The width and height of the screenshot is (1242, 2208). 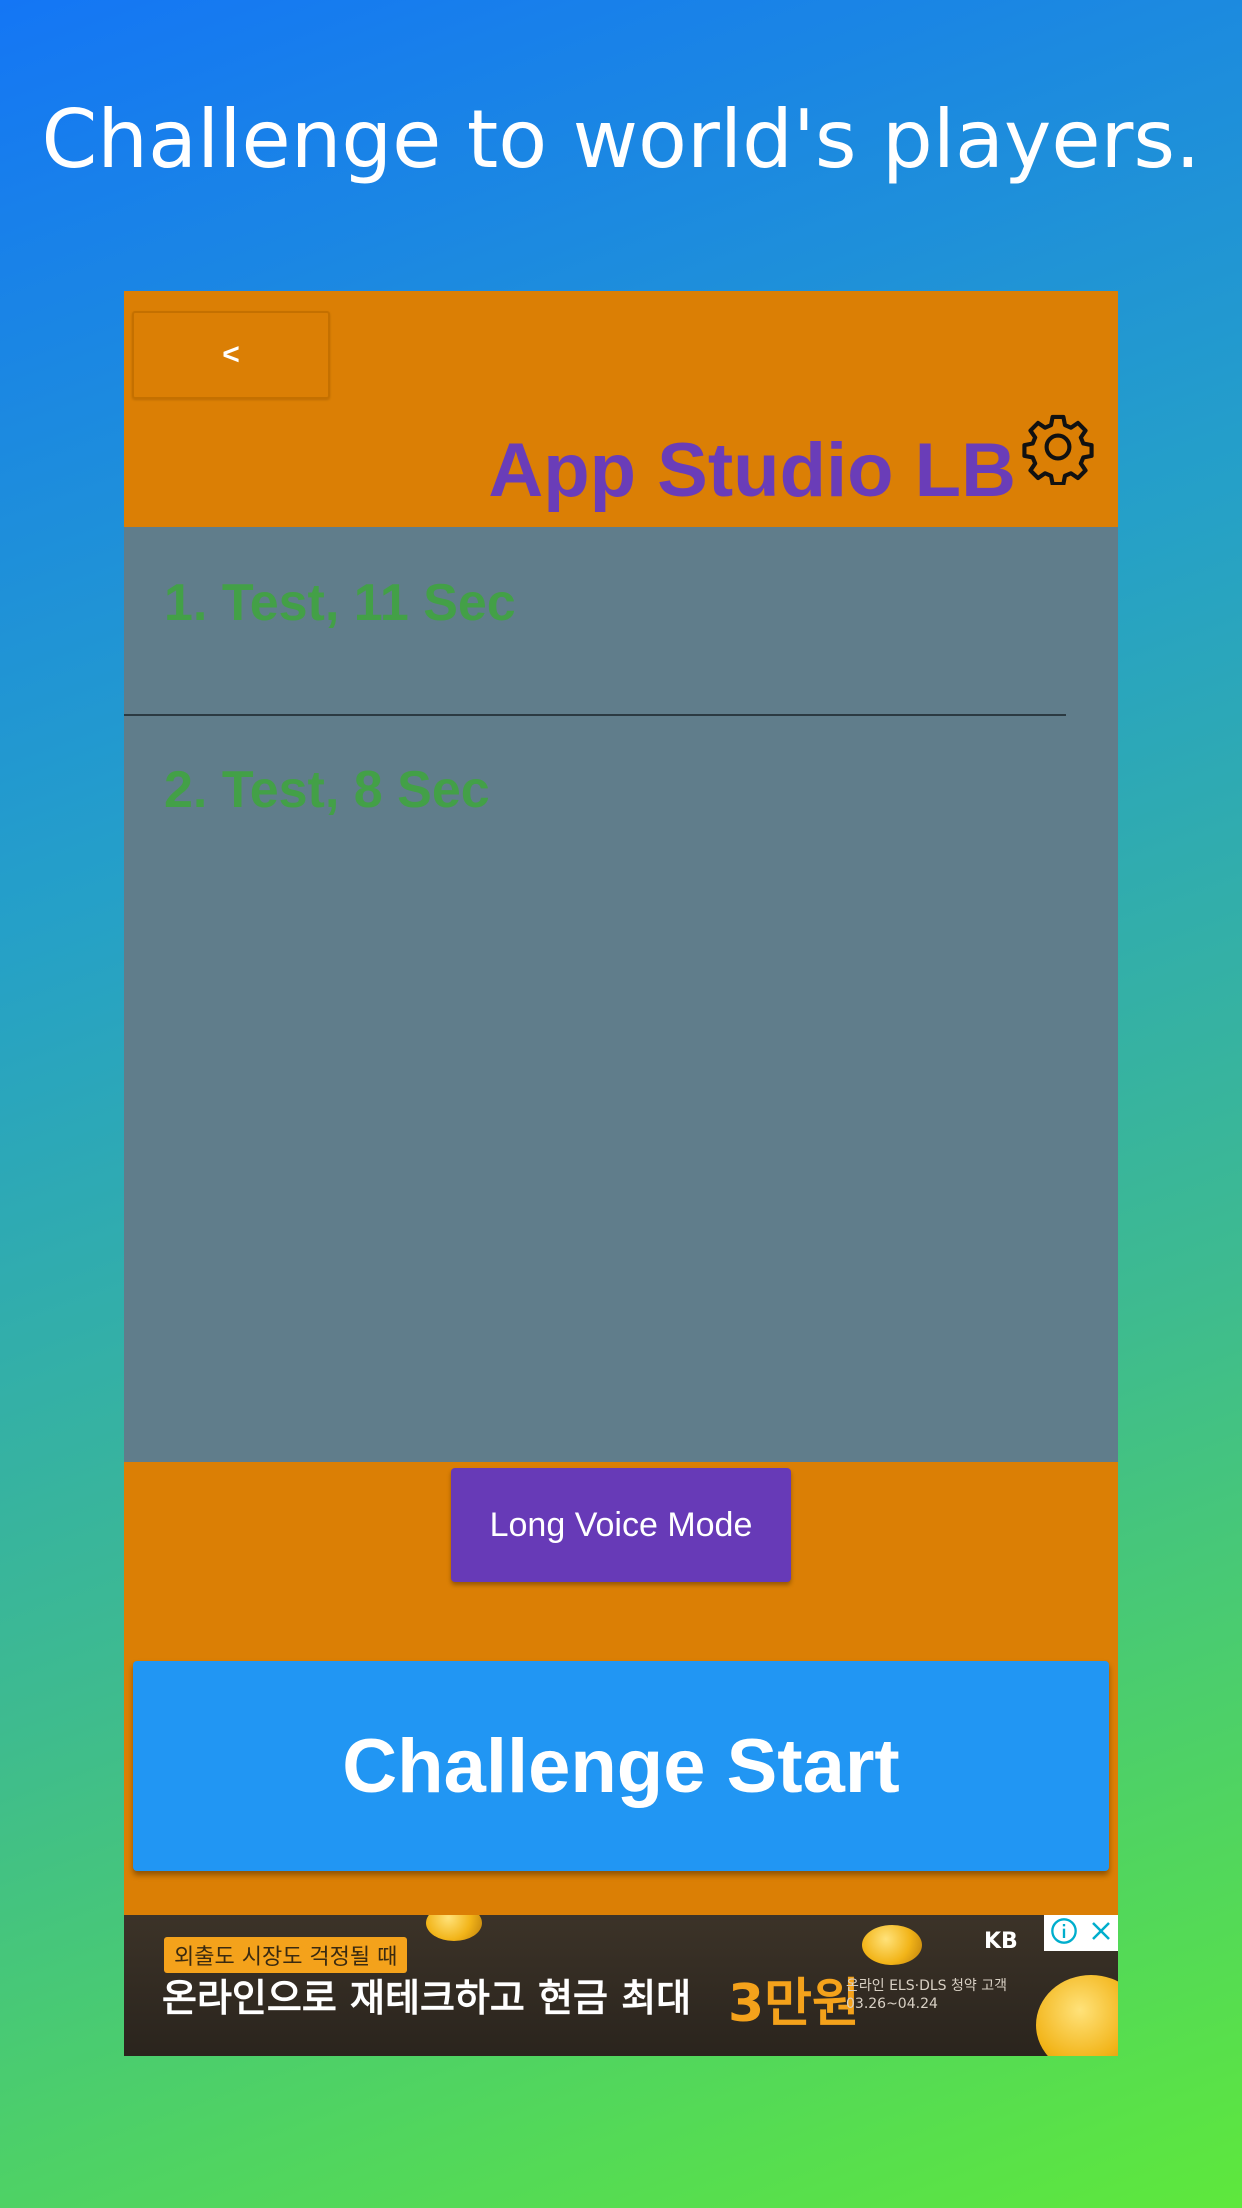 I want to click on app-title: App Studio LB, so click(x=752, y=470).